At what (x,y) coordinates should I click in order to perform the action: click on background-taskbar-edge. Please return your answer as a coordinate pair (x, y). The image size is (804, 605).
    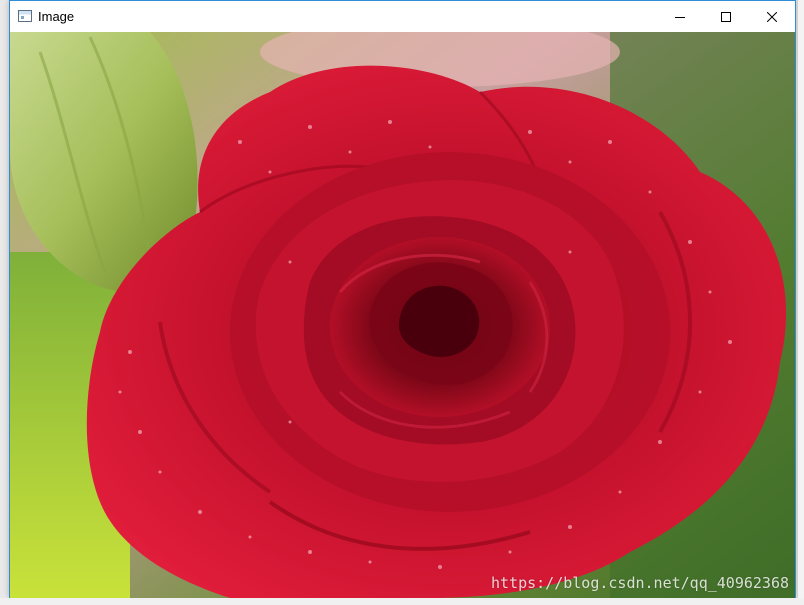
    Looking at the image, I should click on (402, 601).